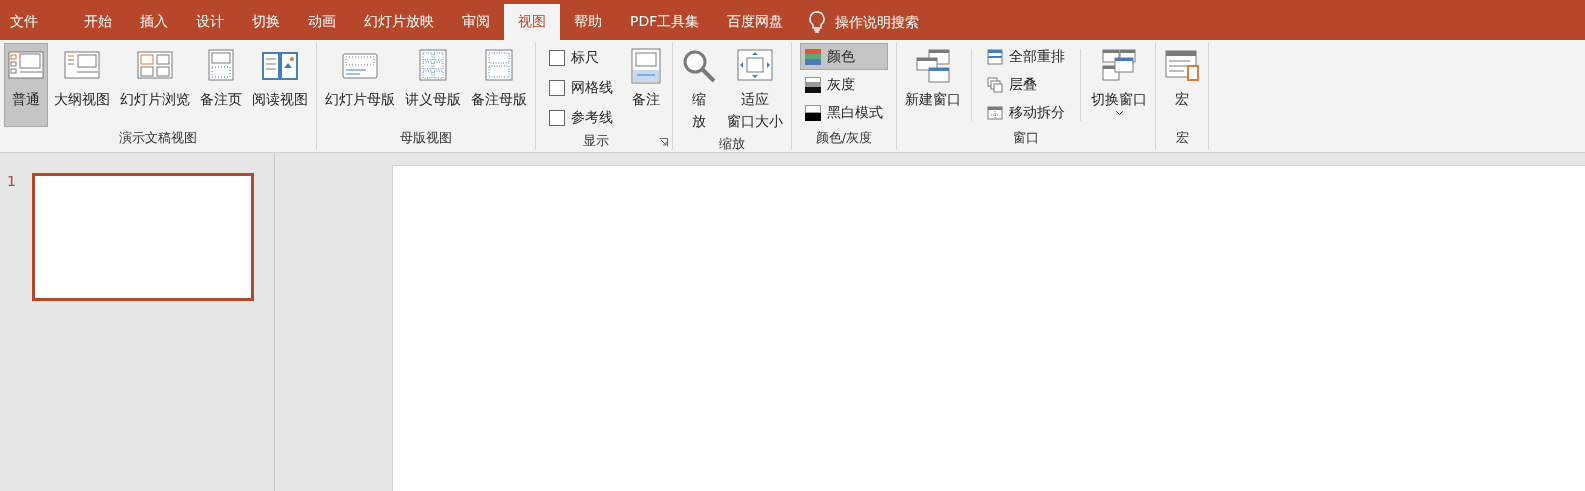 This screenshot has width=1585, height=491. Describe the element at coordinates (476, 22) in the screenshot. I see `ribbon-tab: 审阅` at that location.